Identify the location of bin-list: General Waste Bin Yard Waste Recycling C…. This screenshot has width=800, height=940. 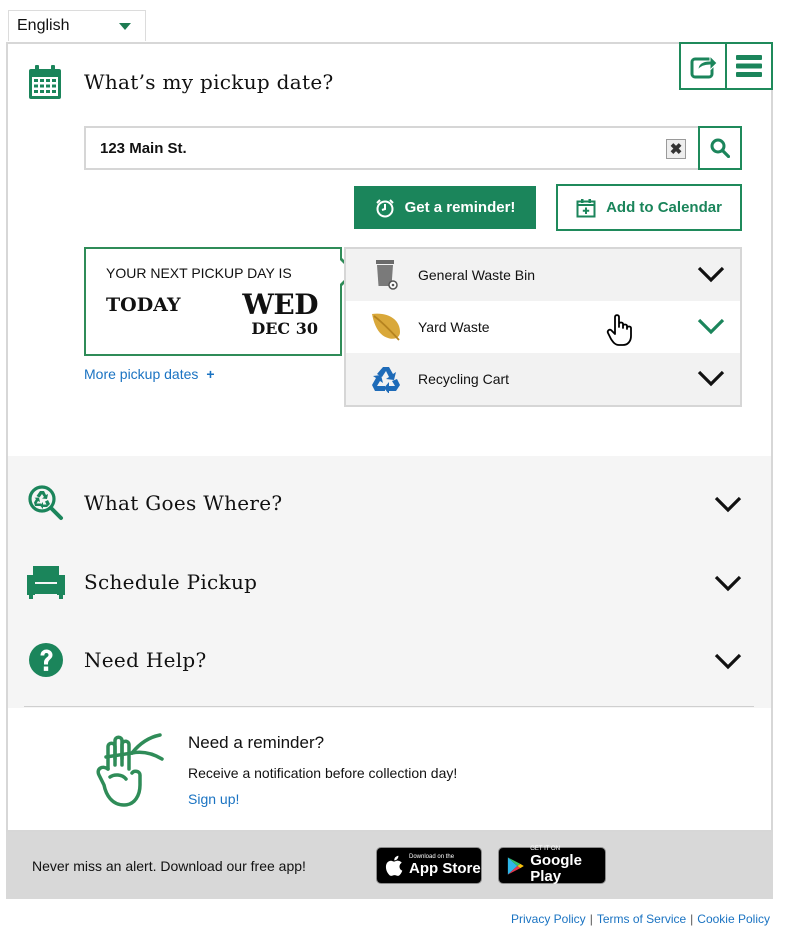
(543, 327).